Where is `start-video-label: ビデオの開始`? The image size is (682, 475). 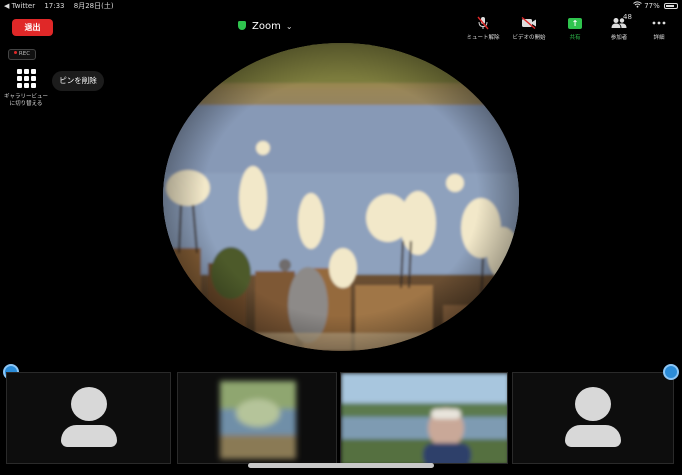 start-video-label: ビデオの開始 is located at coordinates (529, 38).